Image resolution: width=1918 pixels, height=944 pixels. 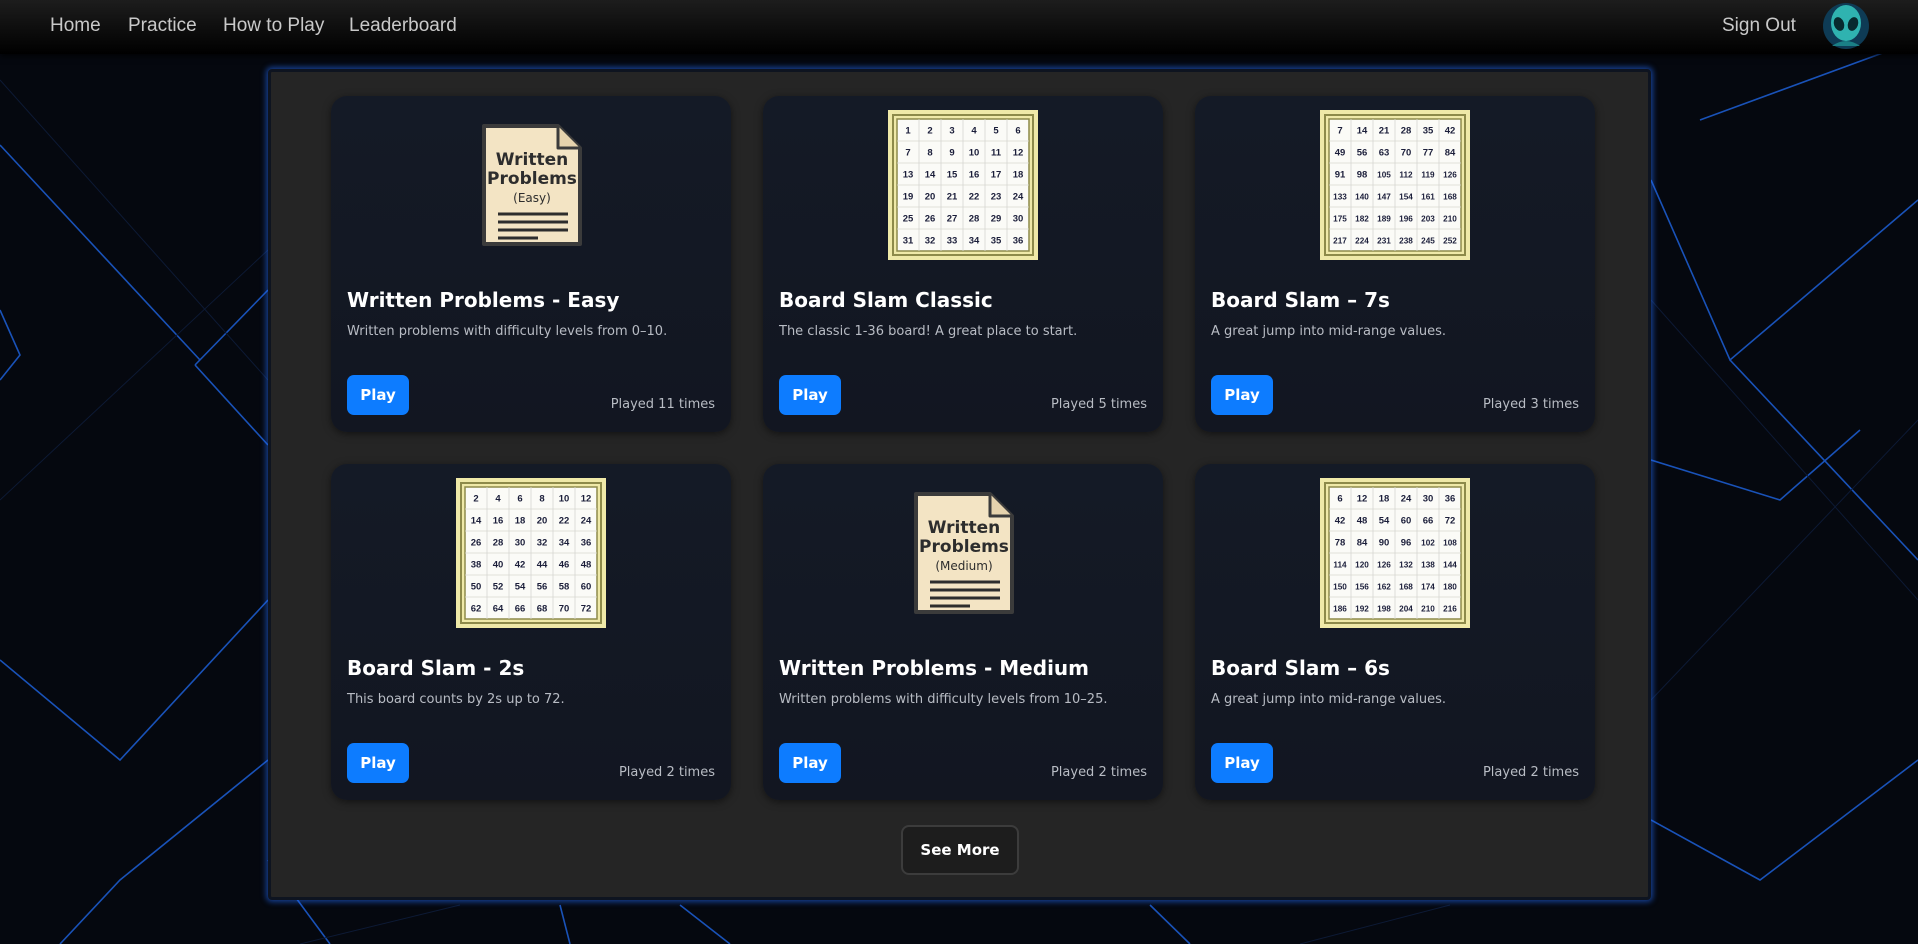 What do you see at coordinates (1340, 219) in the screenshot?
I see `board-number: 175` at bounding box center [1340, 219].